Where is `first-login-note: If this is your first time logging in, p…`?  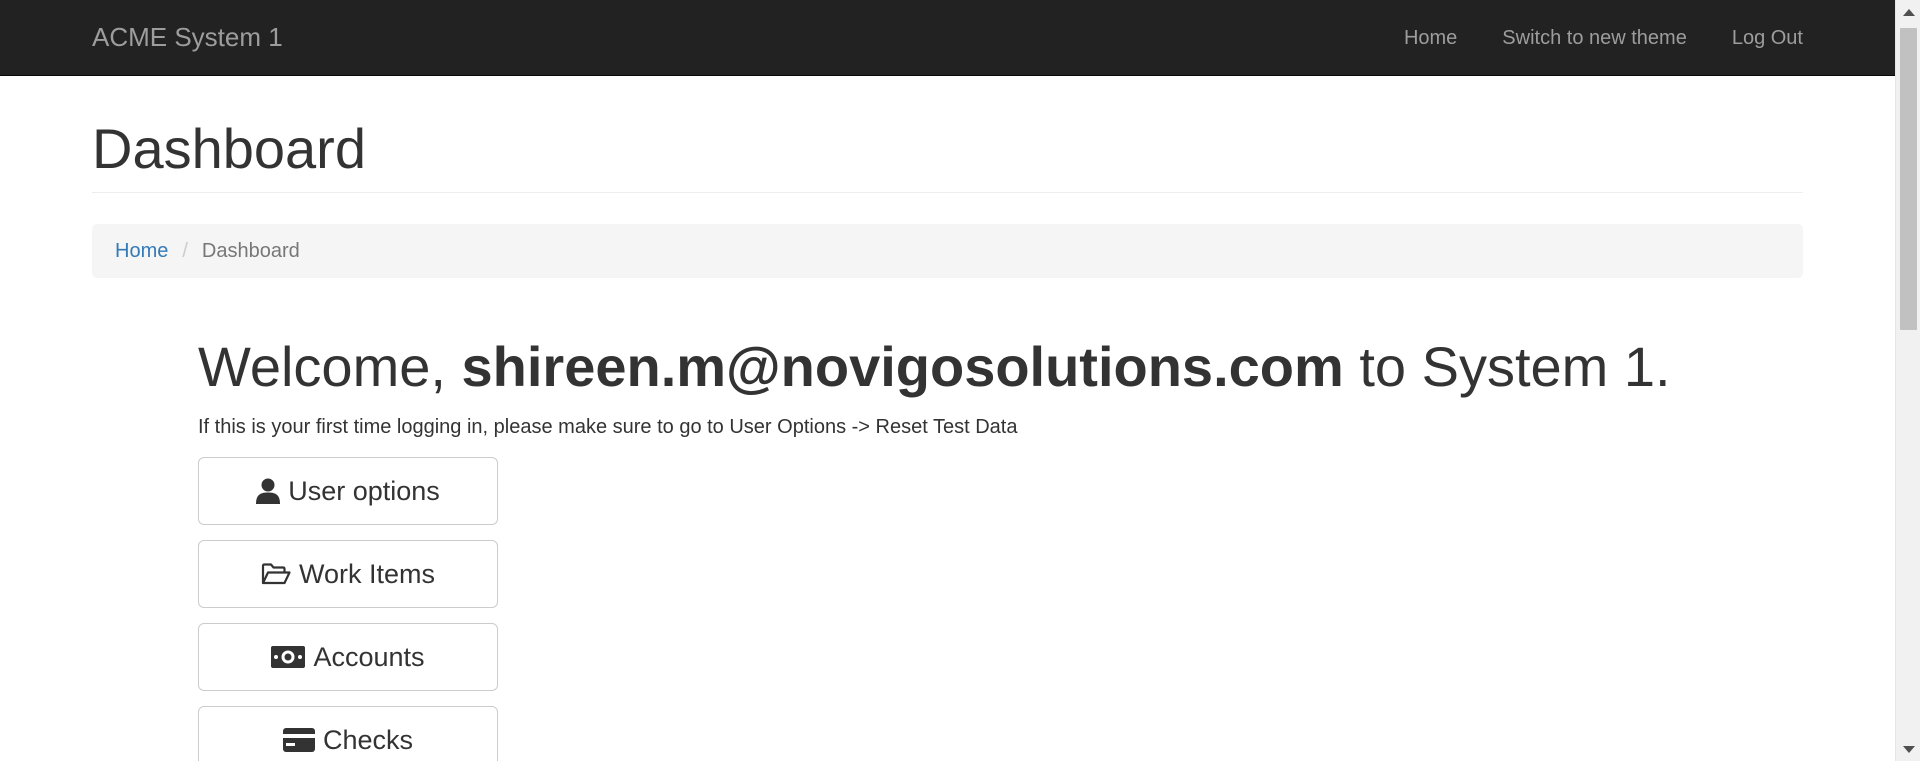
first-login-note: If this is your first time logging in, p… is located at coordinates (608, 427).